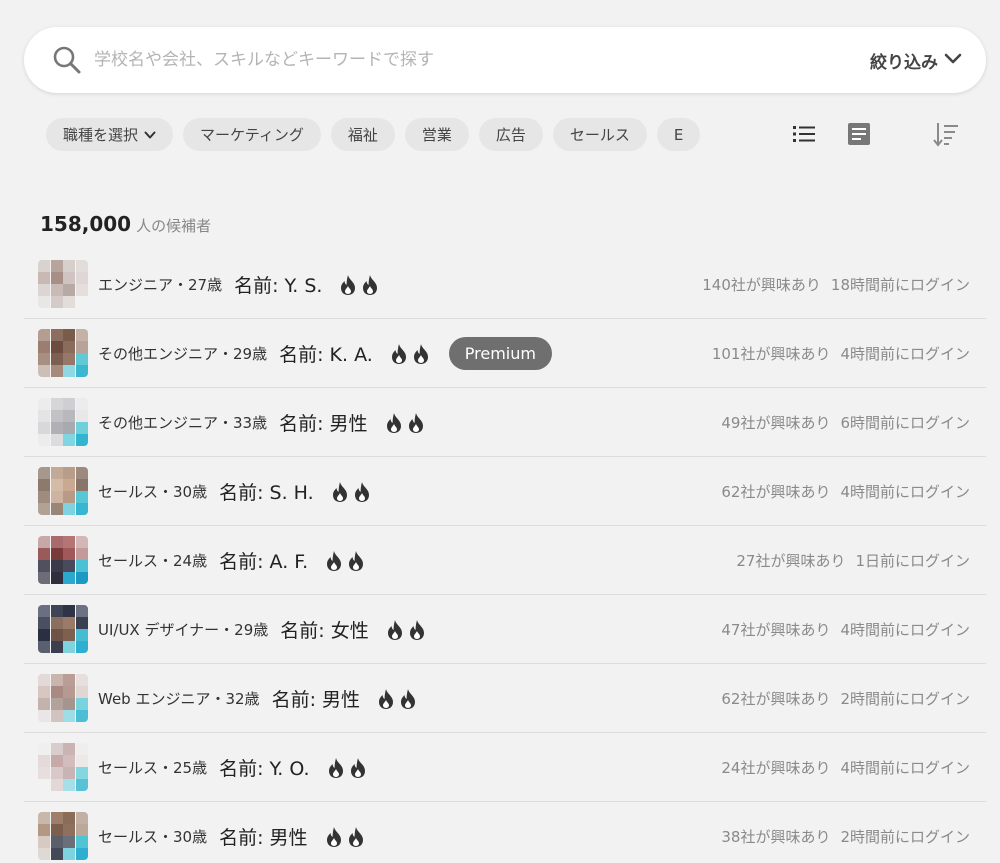 The width and height of the screenshot is (1000, 863). What do you see at coordinates (101, 135) in the screenshot?
I see `job-type-select-label: 職種を選択` at bounding box center [101, 135].